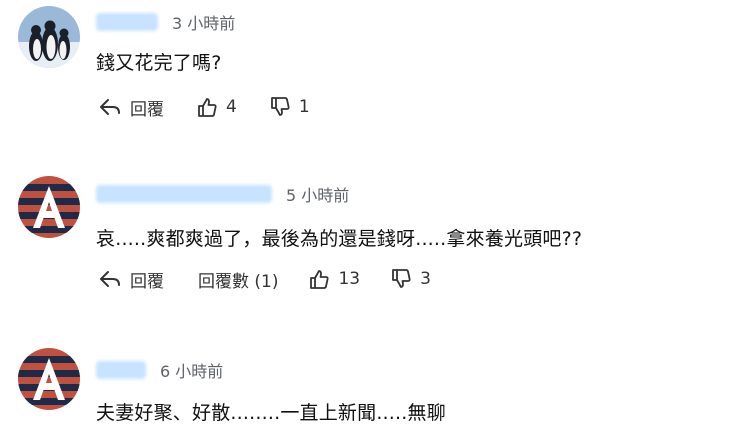  Describe the element at coordinates (304, 107) in the screenshot. I see `dislike-count: 1` at that location.